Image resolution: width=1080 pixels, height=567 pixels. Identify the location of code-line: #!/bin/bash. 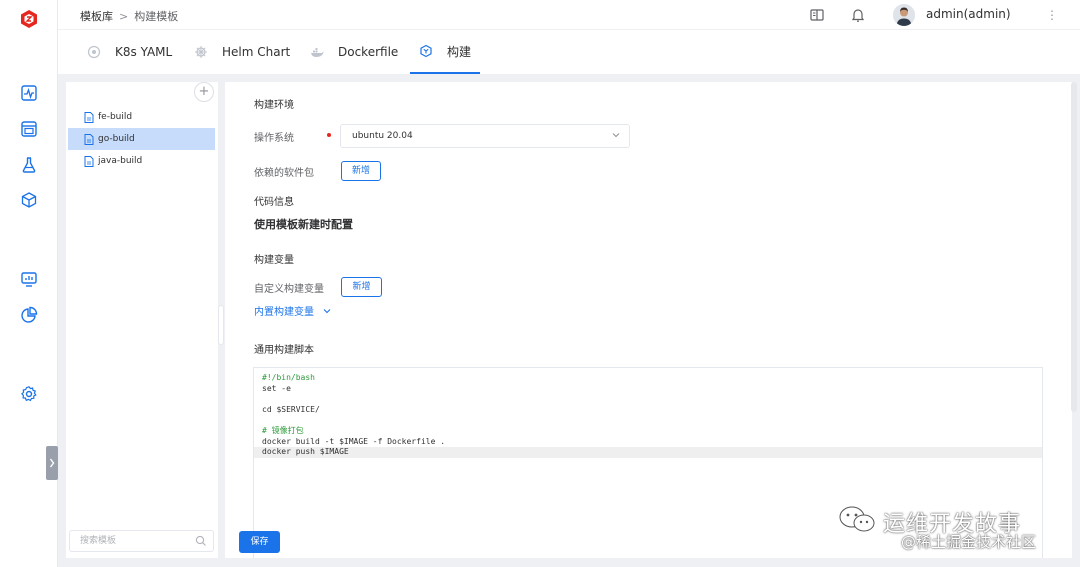
(288, 377).